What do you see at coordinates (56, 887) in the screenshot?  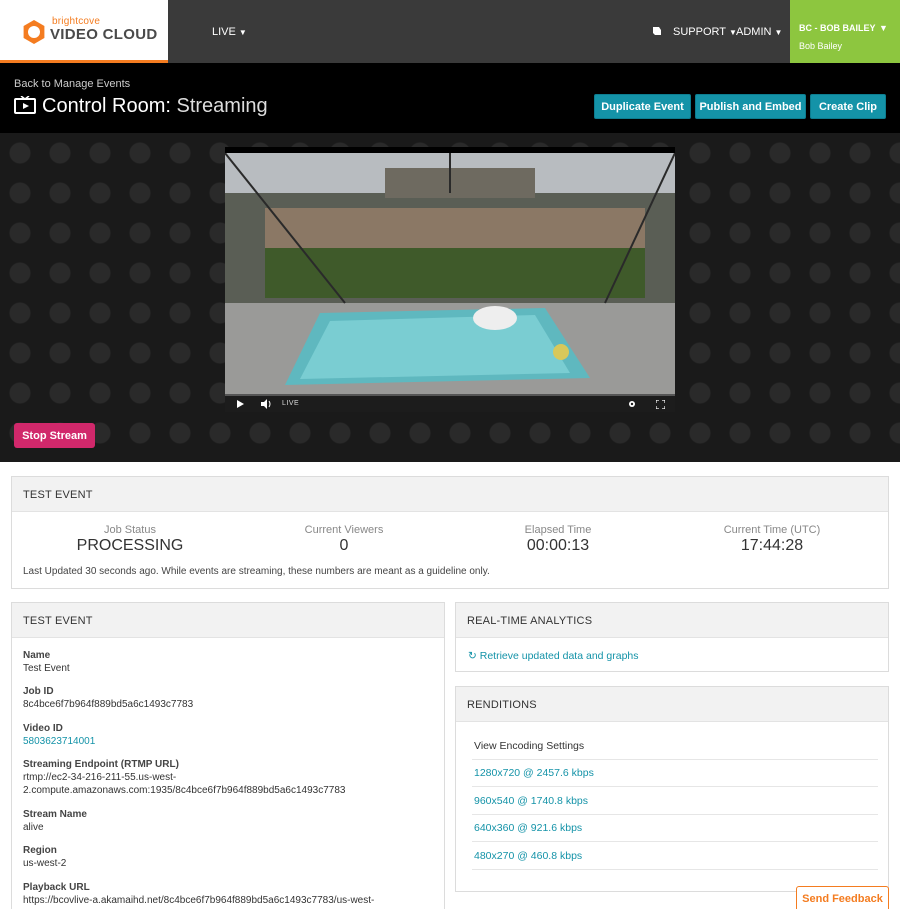 I see `field-label: Playback URL` at bounding box center [56, 887].